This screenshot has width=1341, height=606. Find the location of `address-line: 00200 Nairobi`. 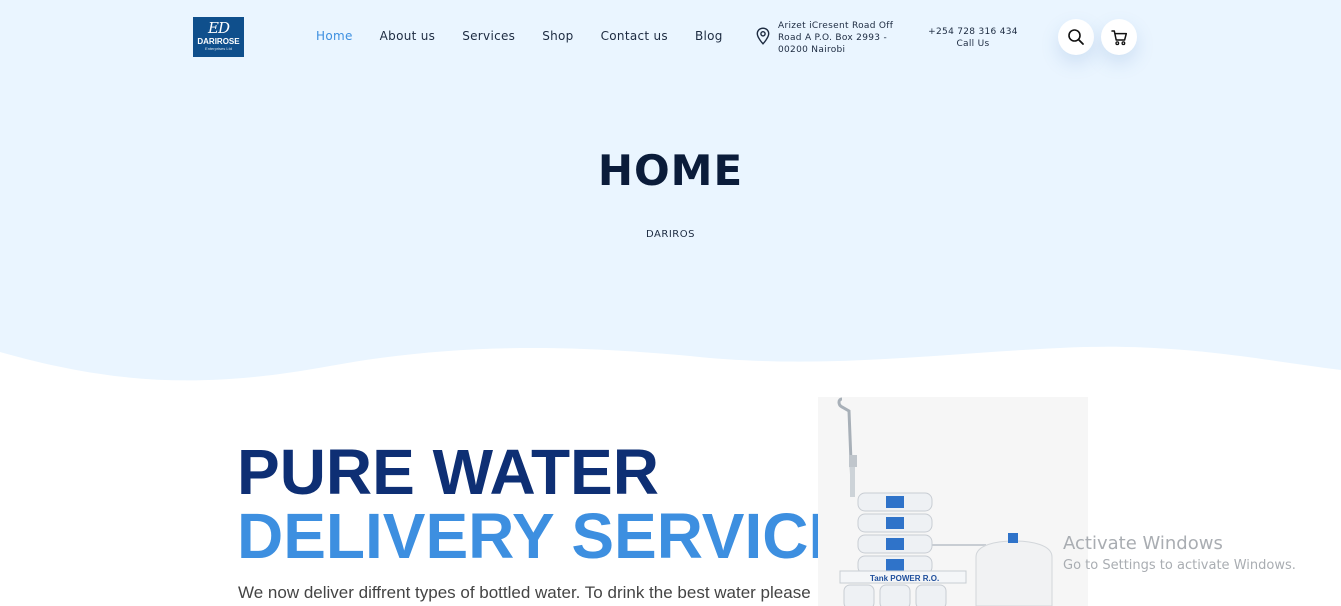

address-line: 00200 Nairobi is located at coordinates (812, 50).